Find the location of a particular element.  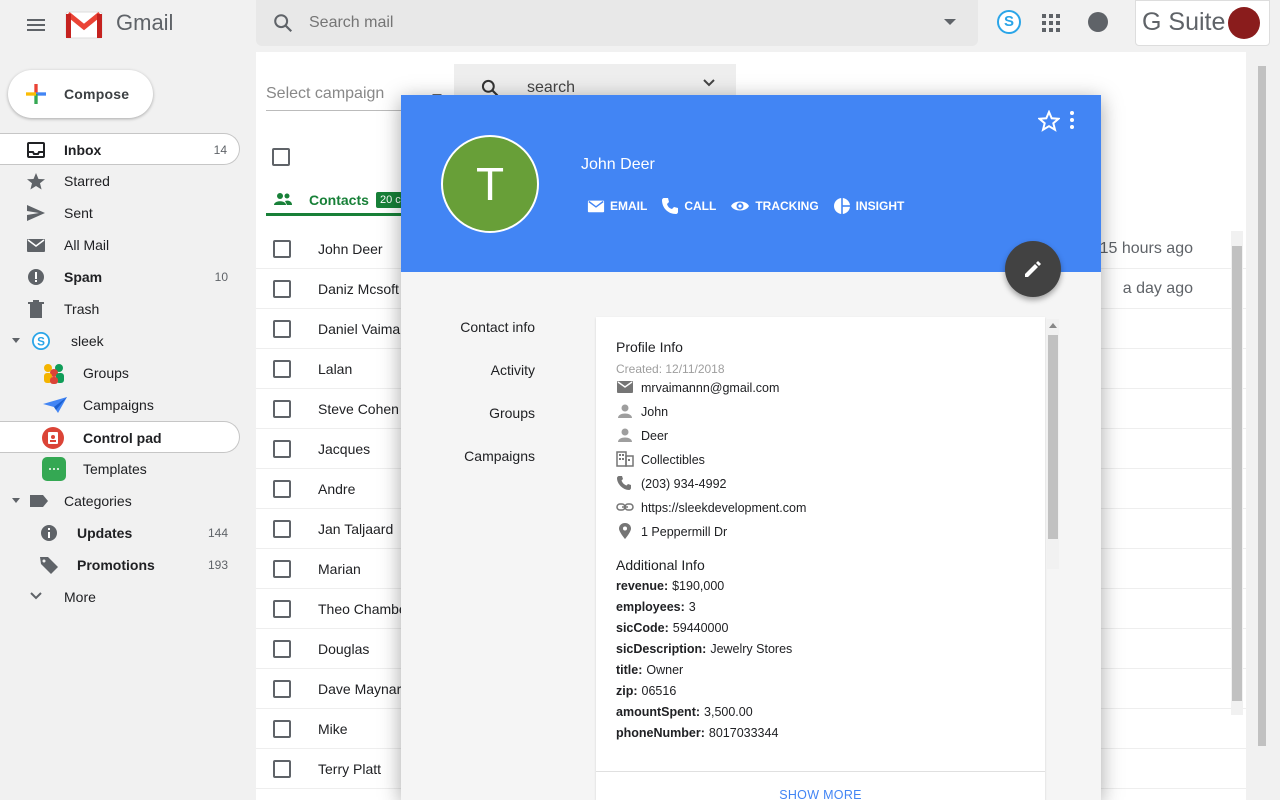

chevron-down-icon is located at coordinates (709, 83).